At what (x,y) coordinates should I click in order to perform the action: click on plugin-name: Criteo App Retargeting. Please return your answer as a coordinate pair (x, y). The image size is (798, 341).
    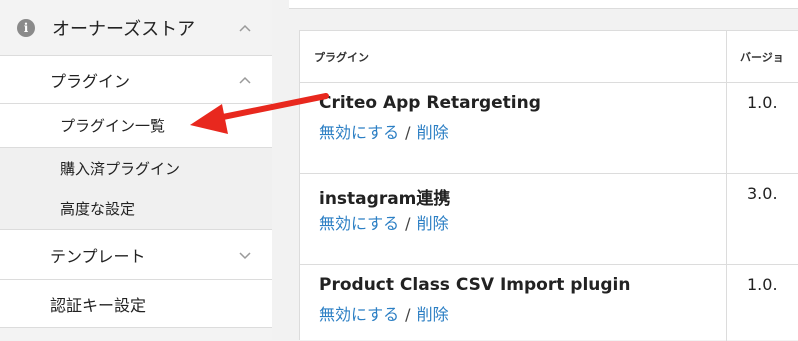
    Looking at the image, I should click on (430, 103).